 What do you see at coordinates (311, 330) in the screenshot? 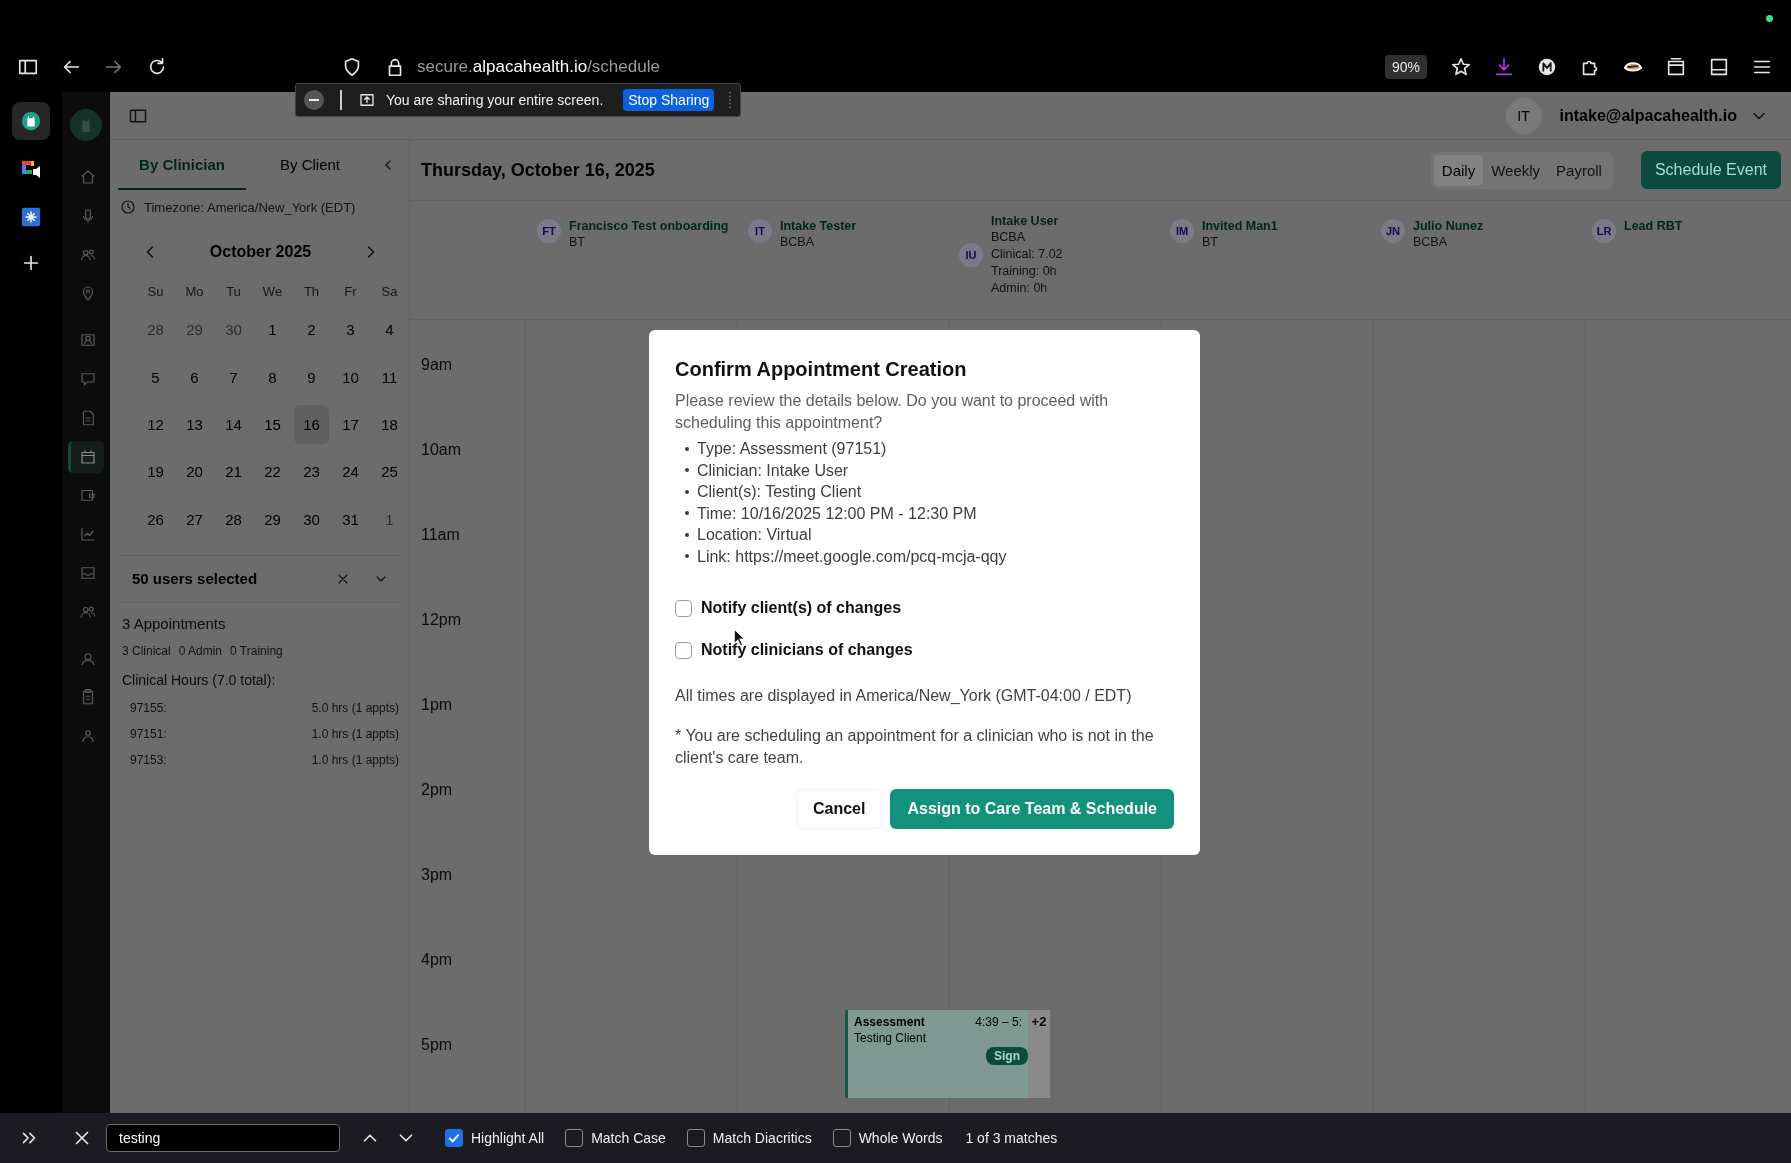
I see `calendar-day: 2` at bounding box center [311, 330].